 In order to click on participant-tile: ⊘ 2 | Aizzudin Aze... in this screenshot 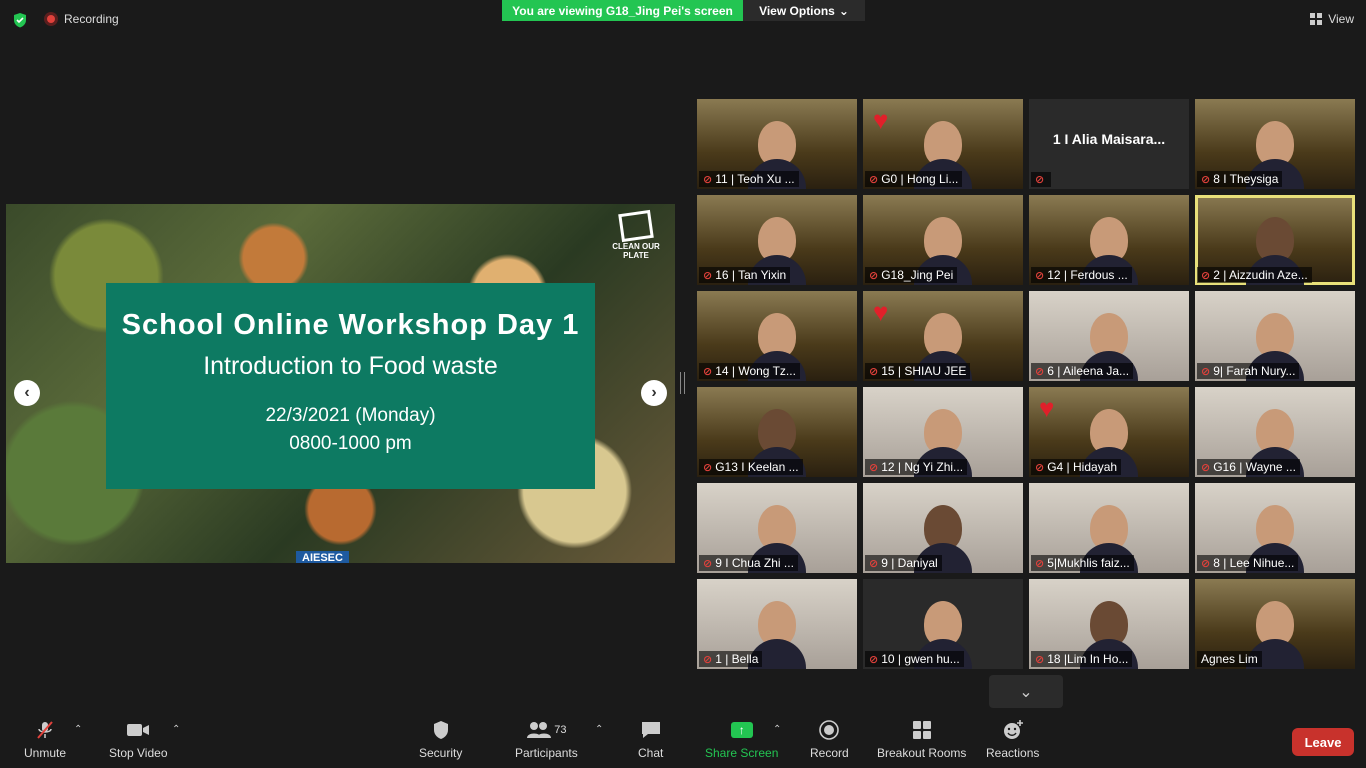, I will do `click(1275, 240)`.